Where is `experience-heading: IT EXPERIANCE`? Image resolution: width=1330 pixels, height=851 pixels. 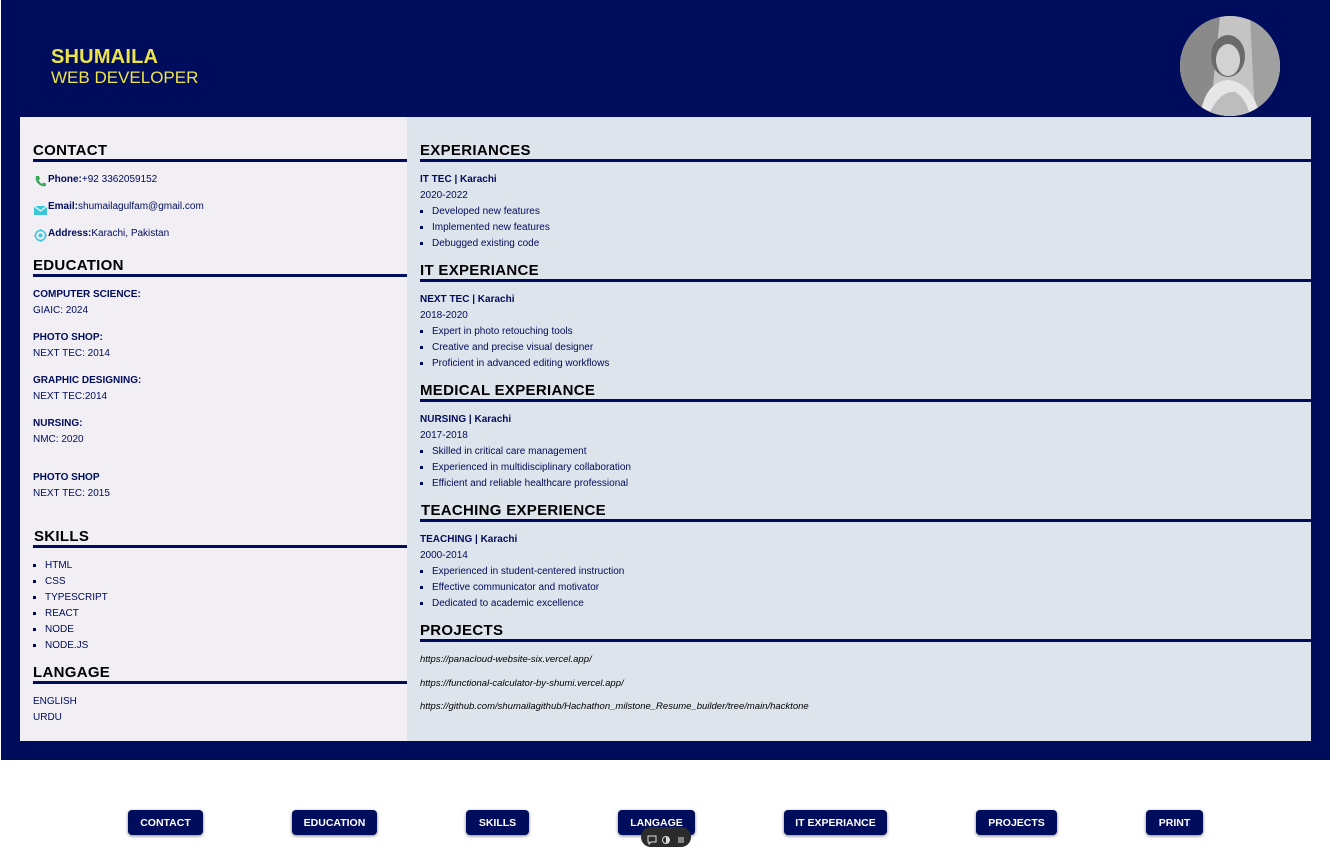
experience-heading: IT EXPERIANCE is located at coordinates (479, 270).